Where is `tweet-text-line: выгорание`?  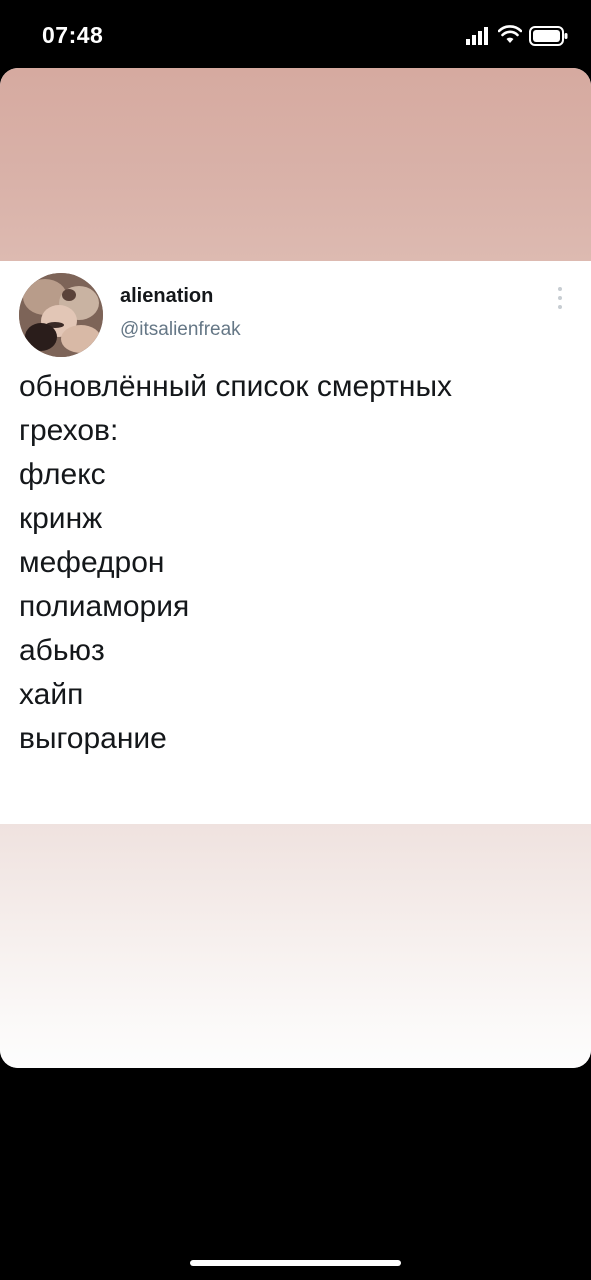
tweet-text-line: выгорание is located at coordinates (93, 738).